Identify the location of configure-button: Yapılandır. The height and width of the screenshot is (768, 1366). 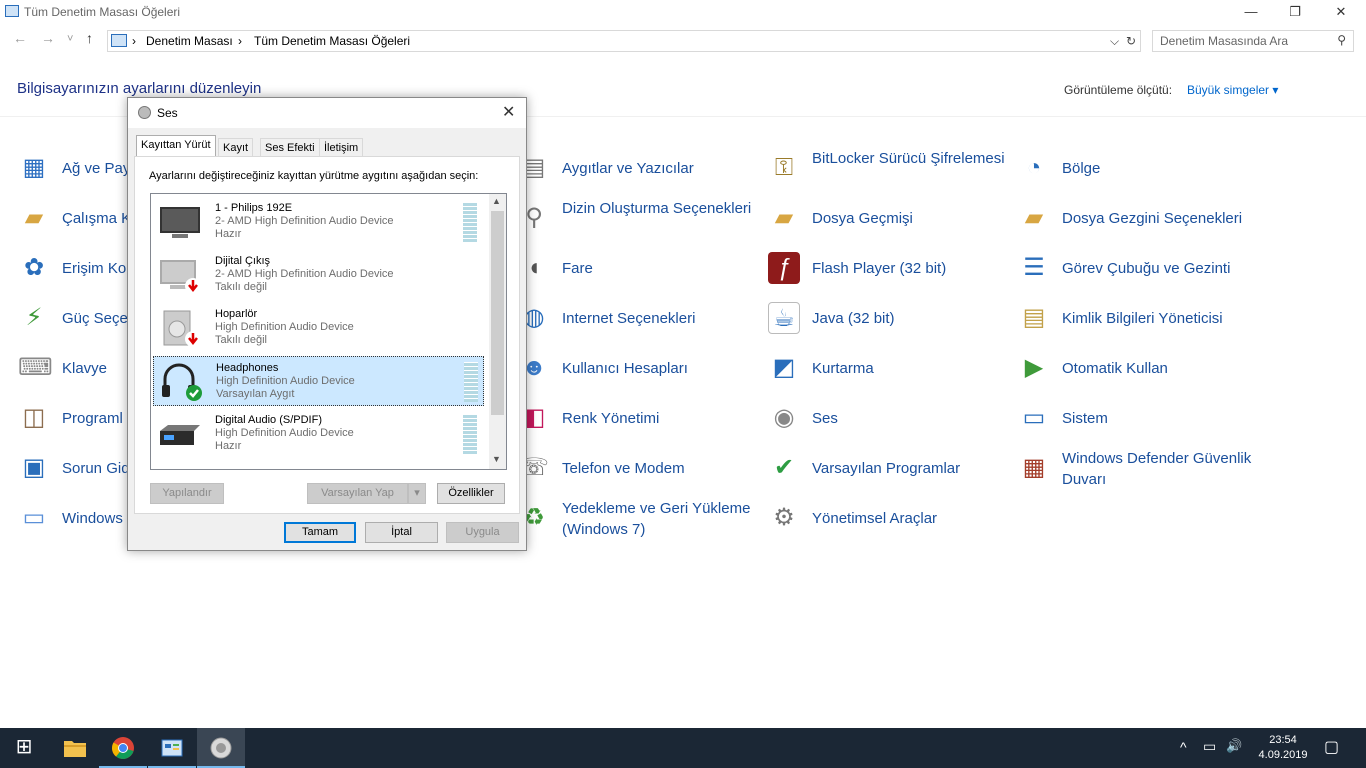
(187, 493).